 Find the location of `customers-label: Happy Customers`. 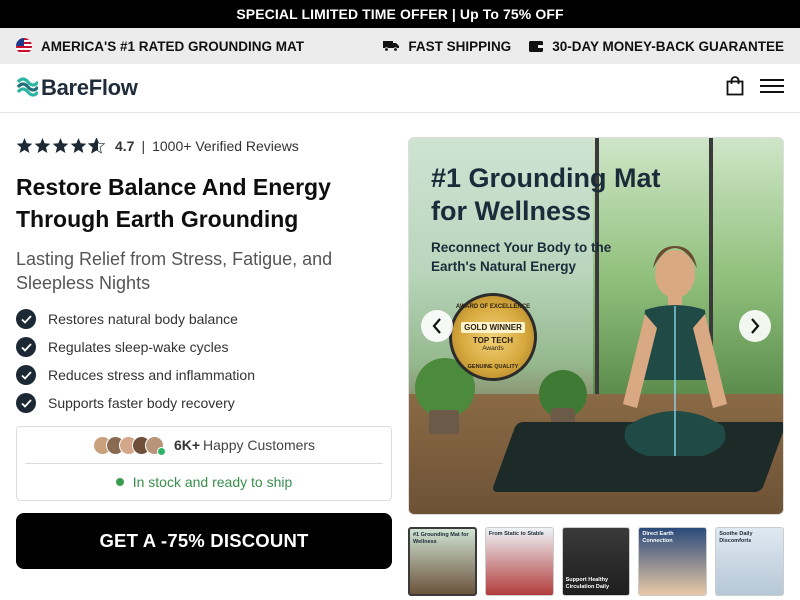

customers-label: Happy Customers is located at coordinates (259, 445).